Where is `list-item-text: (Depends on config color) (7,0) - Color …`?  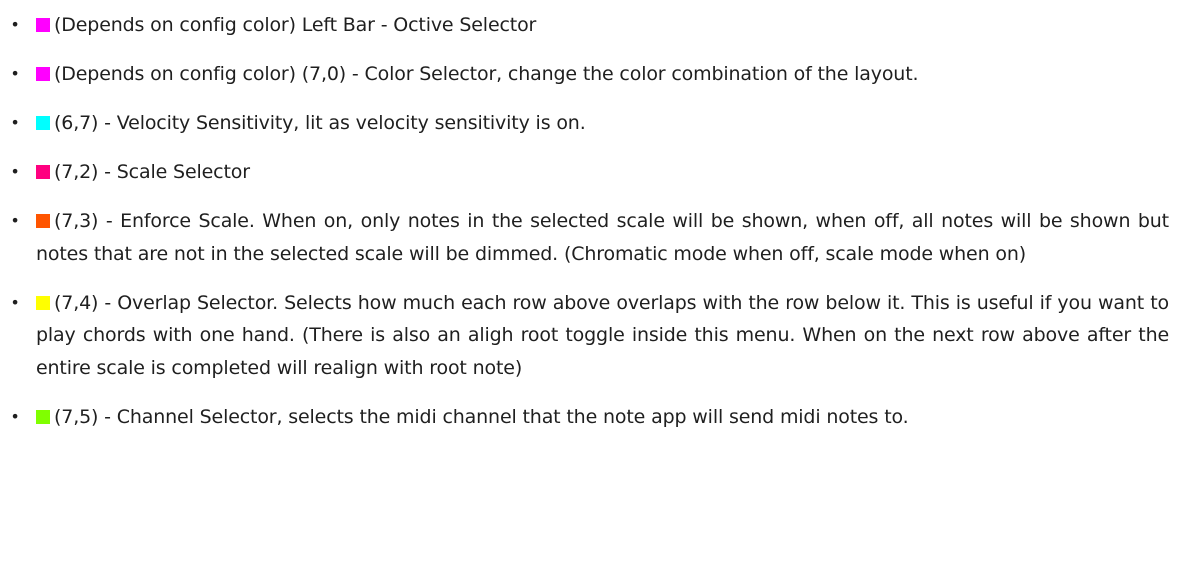 list-item-text: (Depends on config color) (7,0) - Color … is located at coordinates (486, 74).